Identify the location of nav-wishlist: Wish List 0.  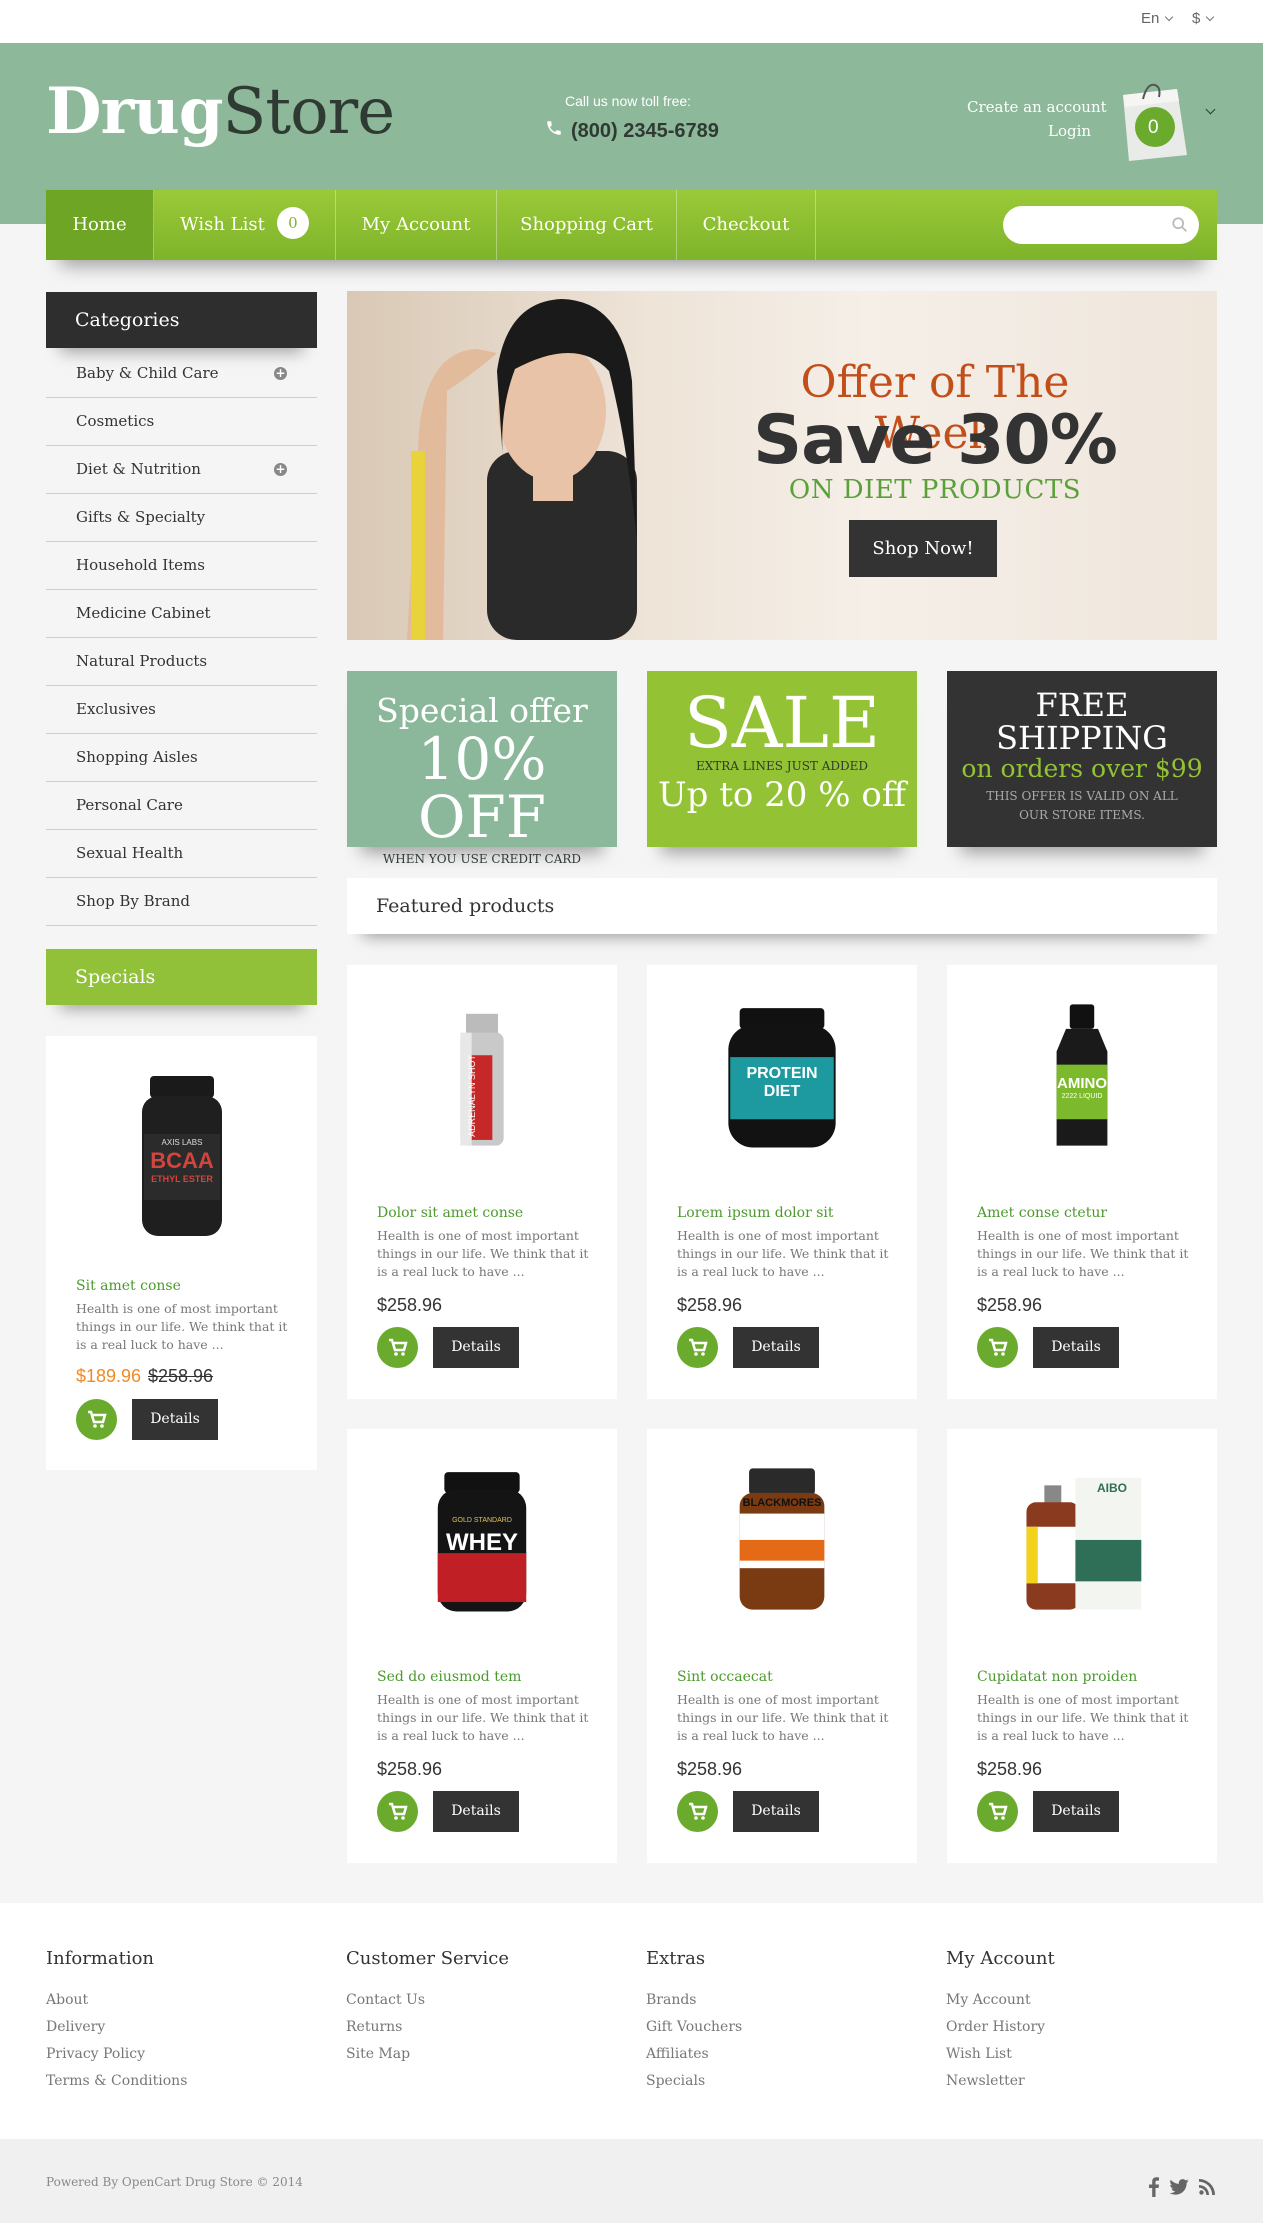
(245, 225).